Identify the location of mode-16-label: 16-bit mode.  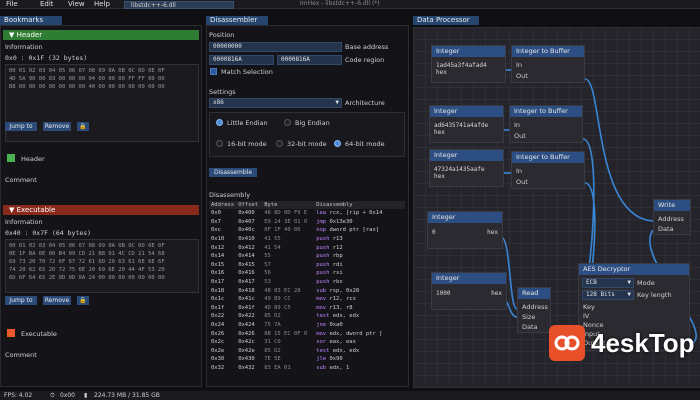
(247, 144).